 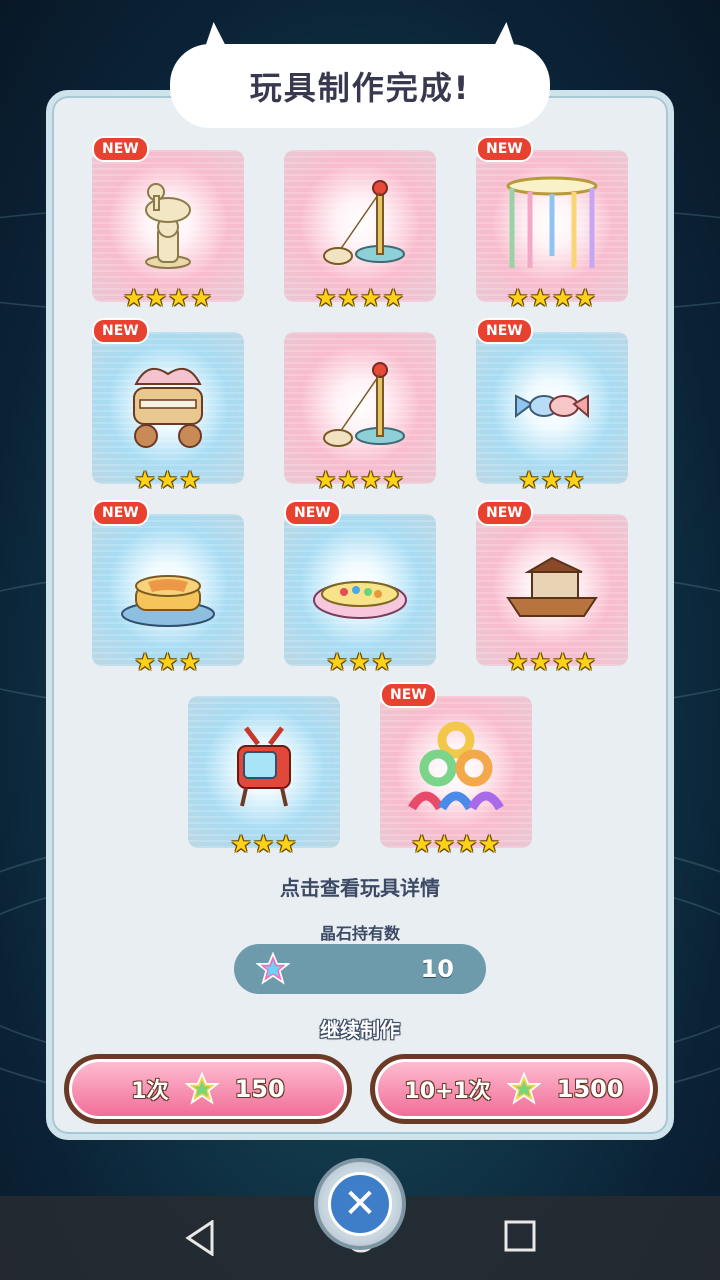 I want to click on page-title: 玩具制作完成!, so click(x=360, y=88).